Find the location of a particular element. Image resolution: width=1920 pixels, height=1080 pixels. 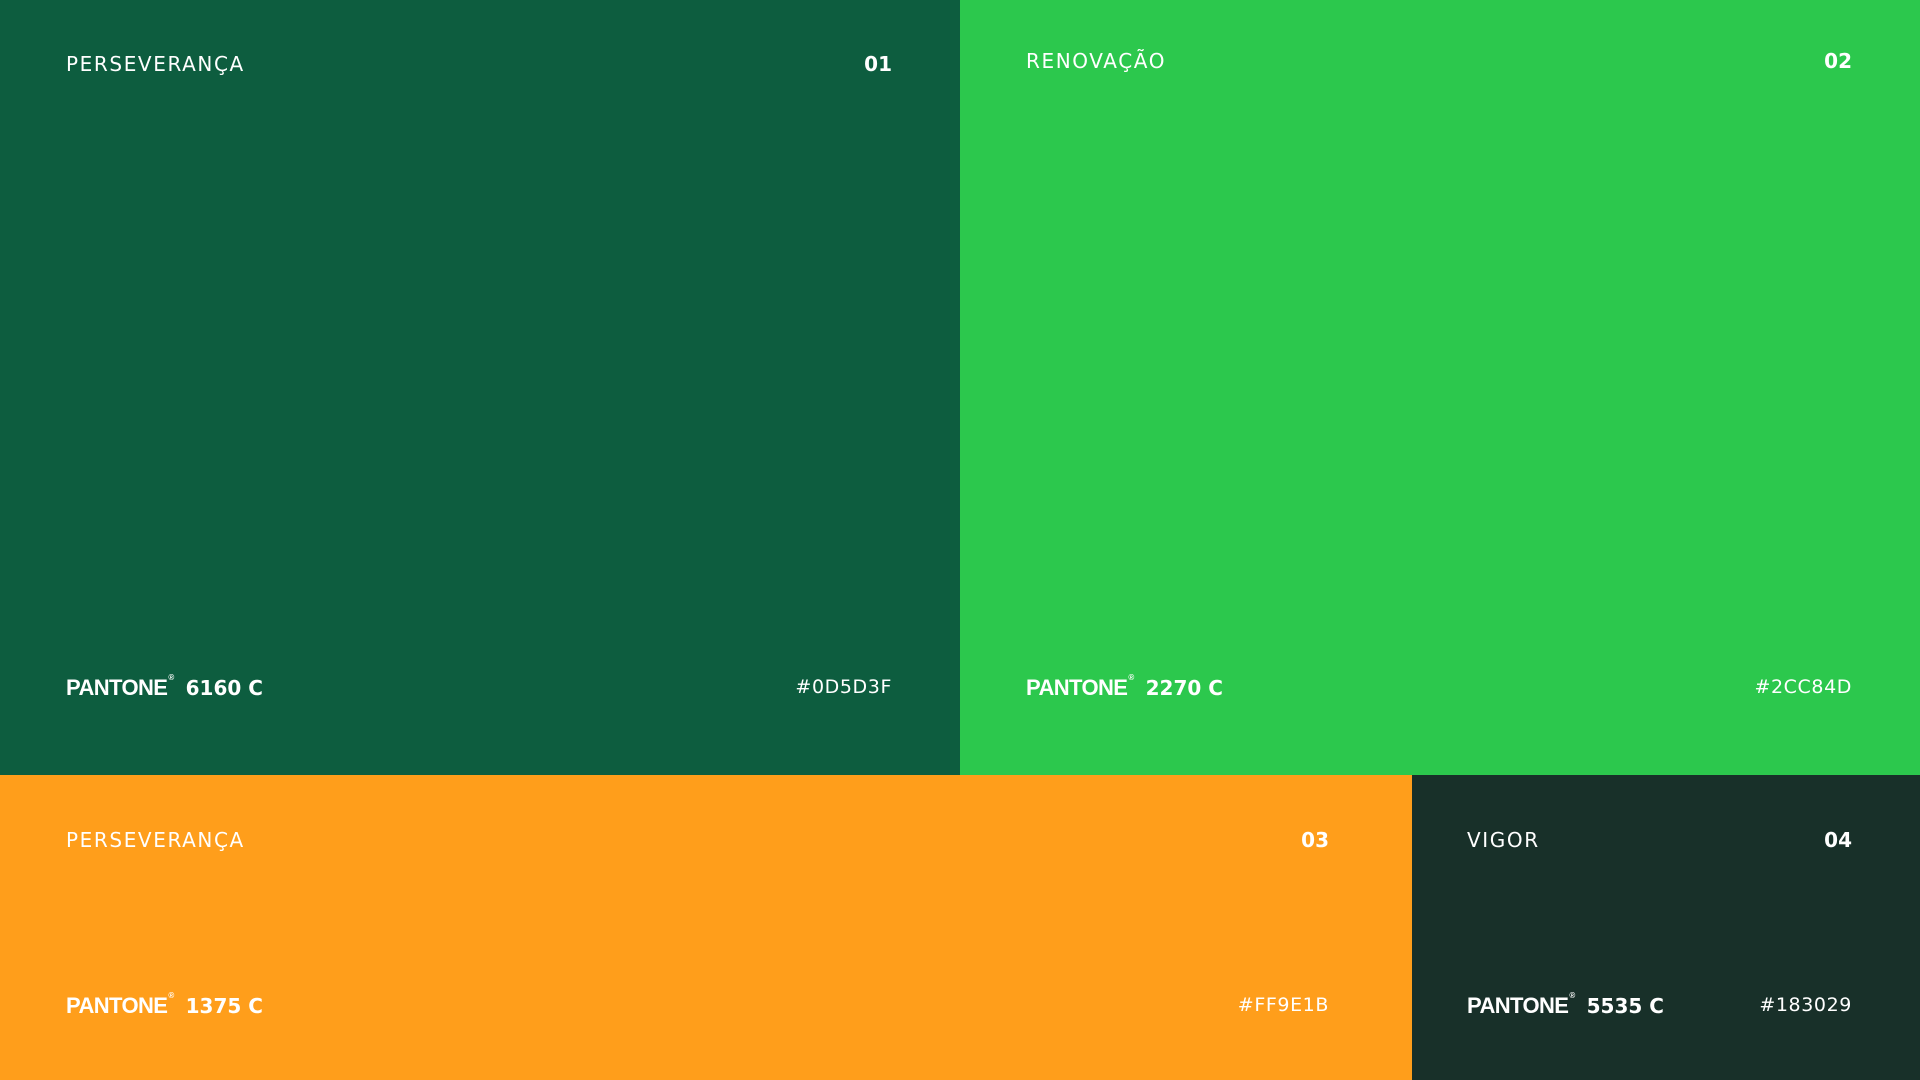

pantone-reference: PANTONE® 2270 C is located at coordinates (1124, 687).